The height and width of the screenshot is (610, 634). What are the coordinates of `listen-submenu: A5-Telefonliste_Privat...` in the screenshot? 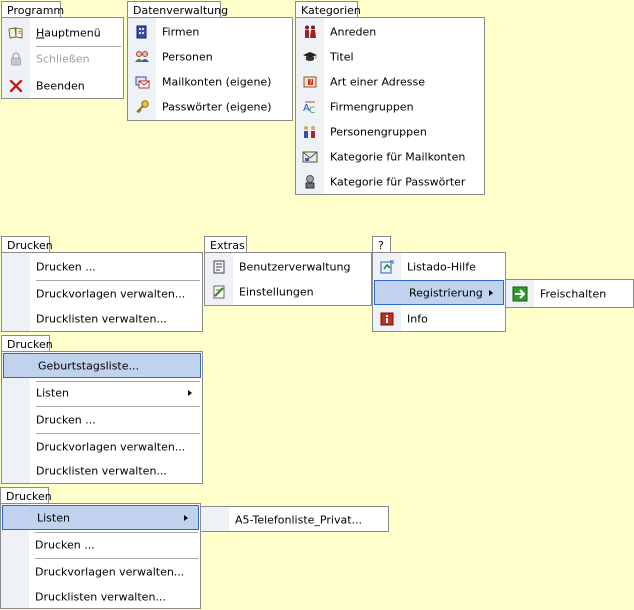 It's located at (294, 519).